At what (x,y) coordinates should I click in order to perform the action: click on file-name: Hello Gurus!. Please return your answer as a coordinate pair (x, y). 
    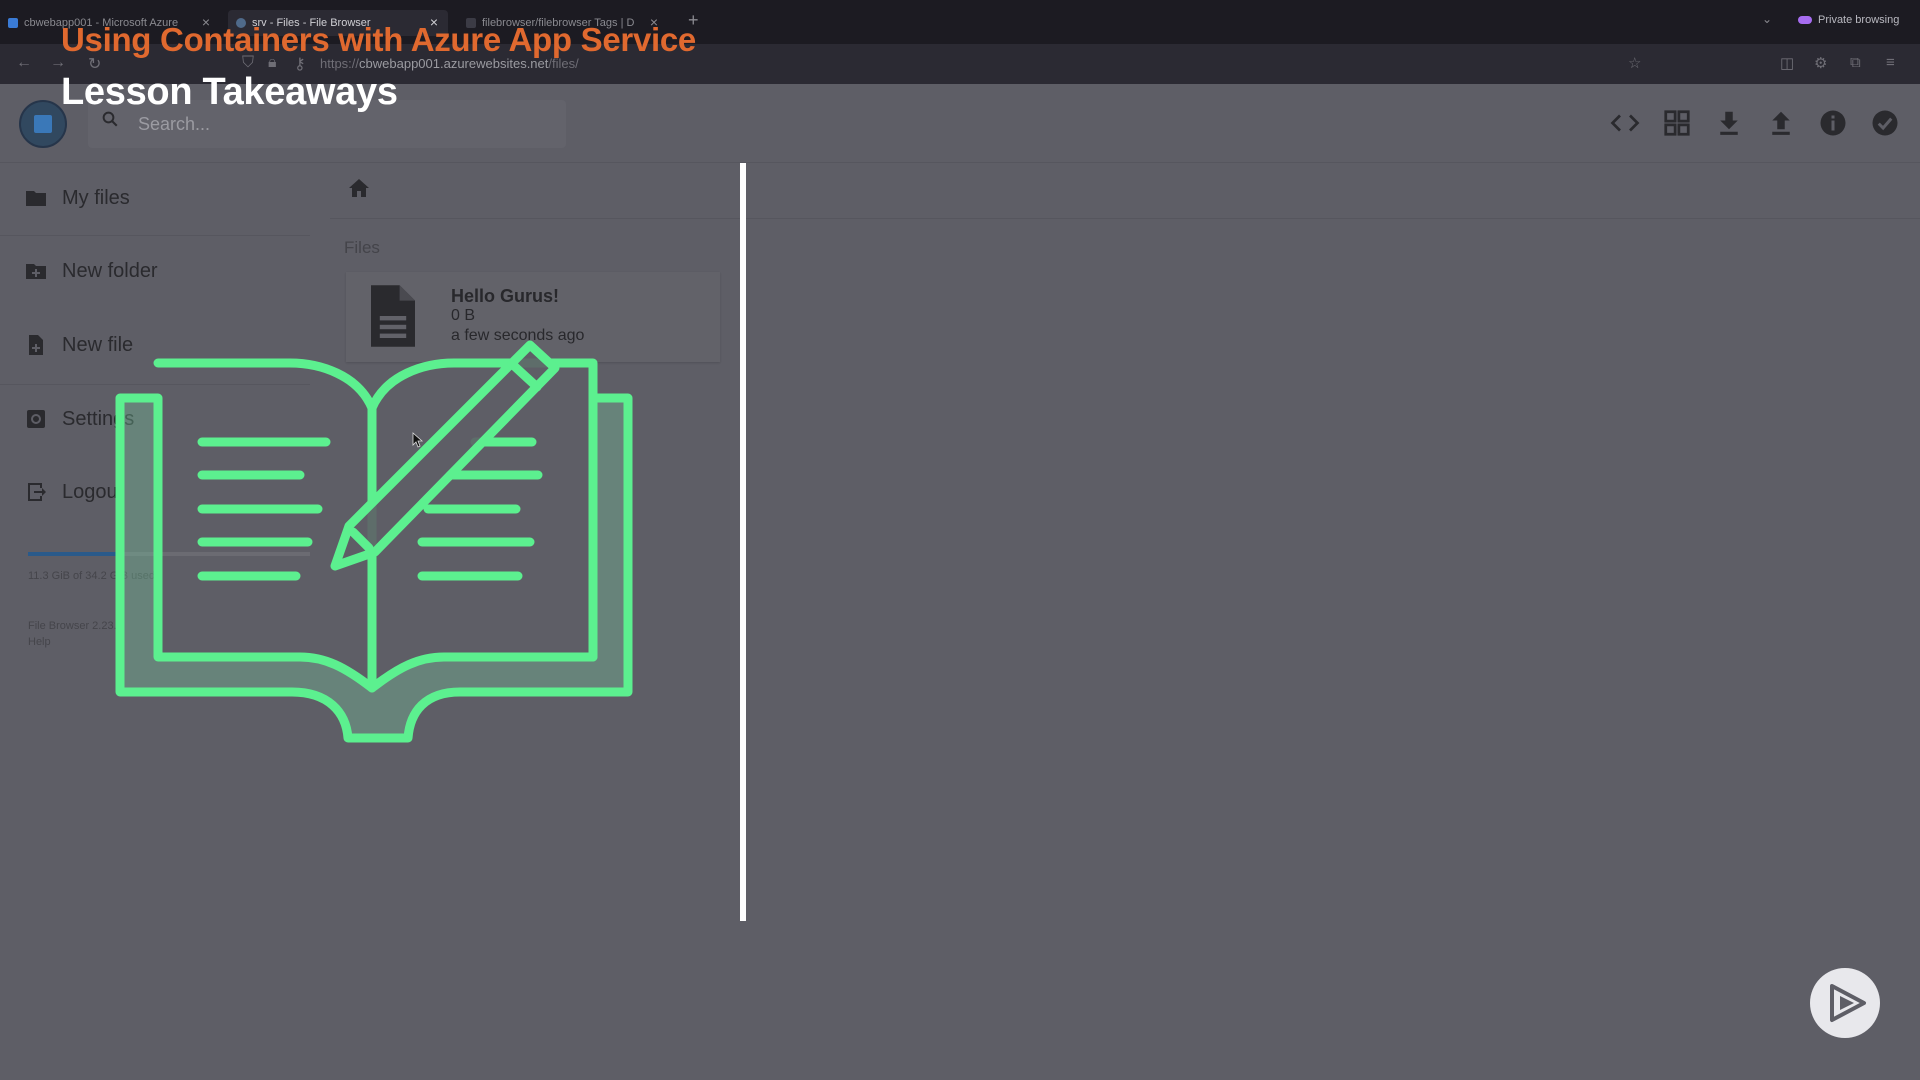
    Looking at the image, I should click on (505, 296).